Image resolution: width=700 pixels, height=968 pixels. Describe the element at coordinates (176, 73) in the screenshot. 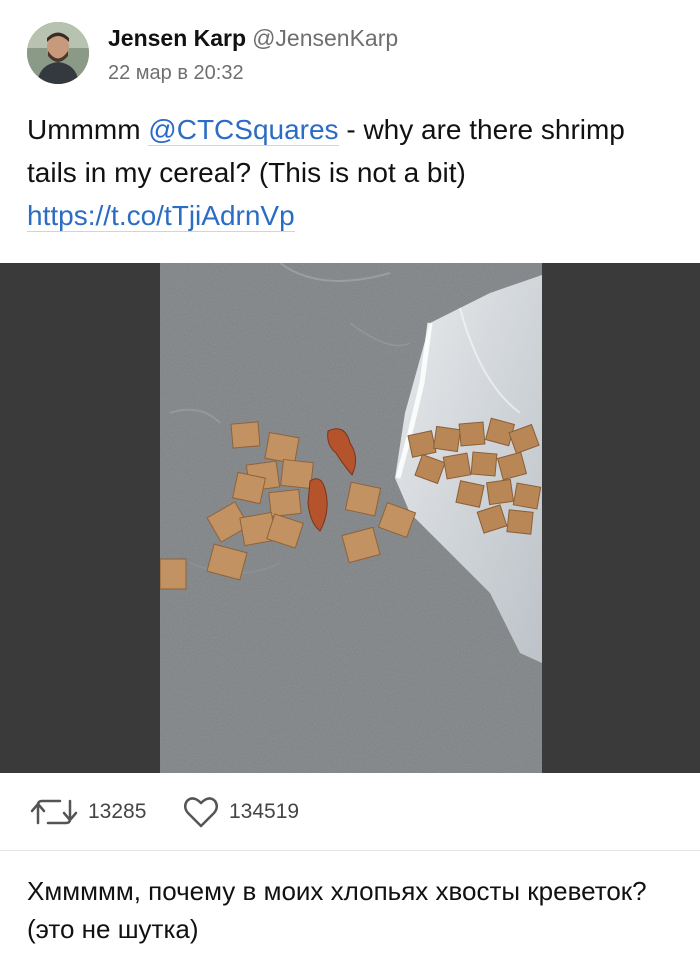

I see `post-timestamp: 22 мар в 20:32` at that location.